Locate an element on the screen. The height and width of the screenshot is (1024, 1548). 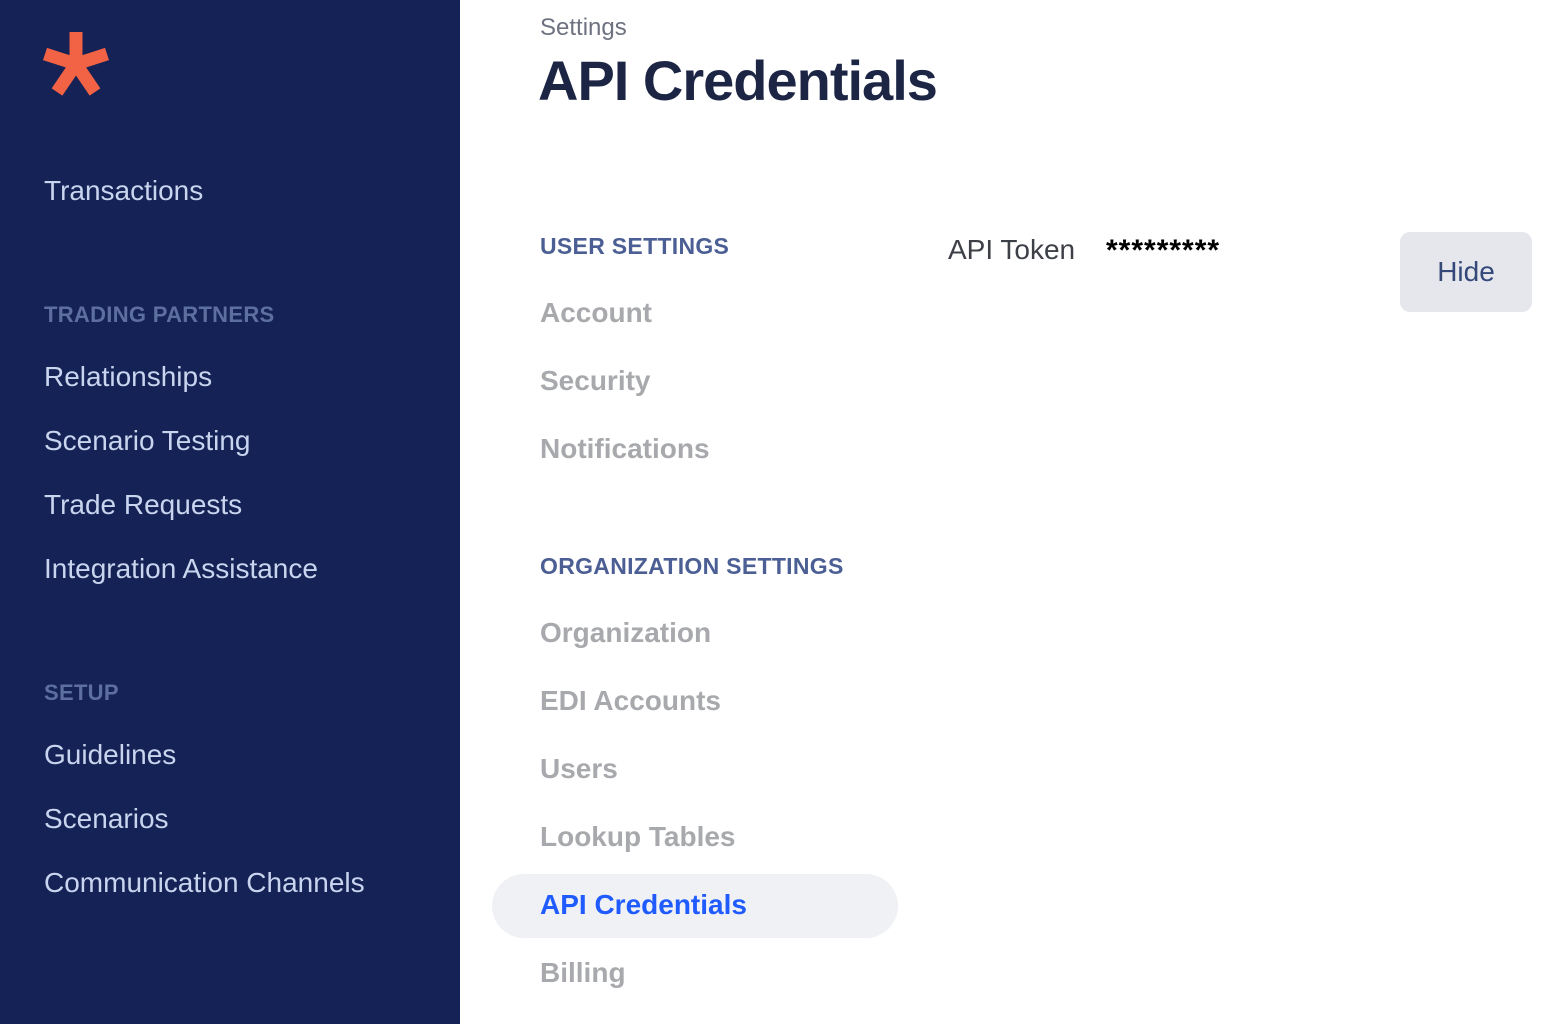
api-token-value: ********* is located at coordinates (1163, 250).